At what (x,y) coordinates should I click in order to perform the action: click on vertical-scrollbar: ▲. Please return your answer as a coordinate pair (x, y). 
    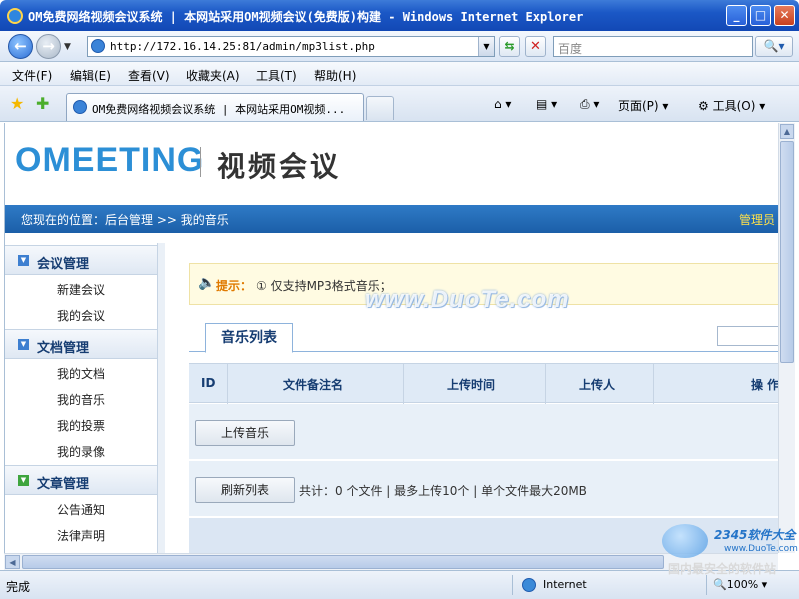
    Looking at the image, I should click on (786, 338).